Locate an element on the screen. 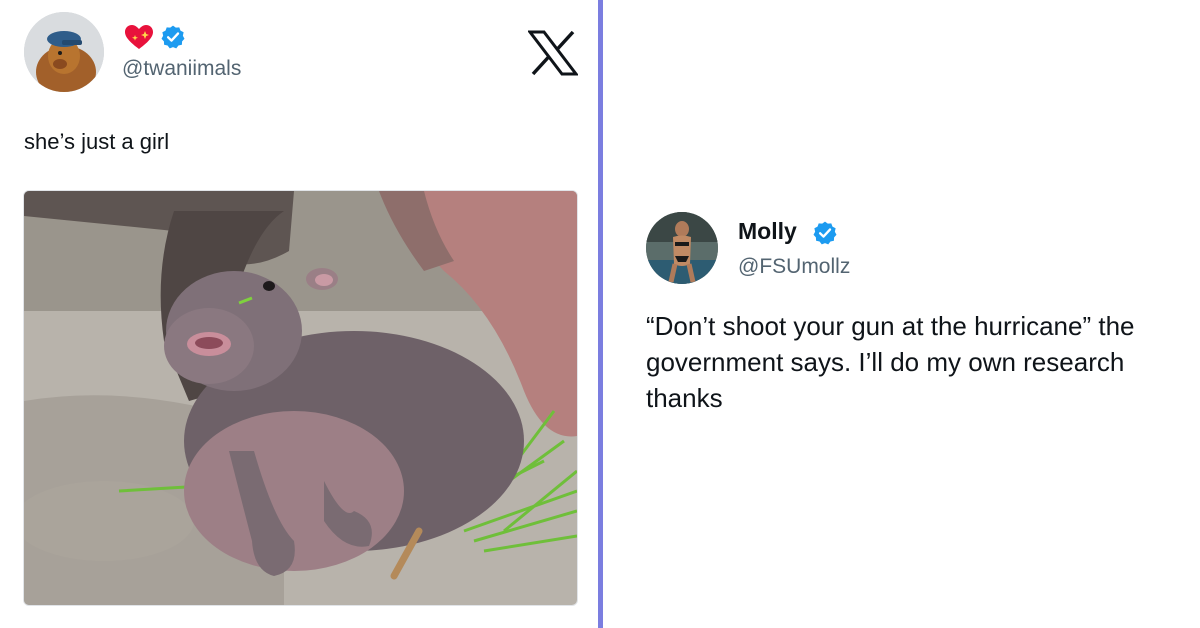 The image size is (1200, 628). dog-avatar-icon is located at coordinates (64, 52).